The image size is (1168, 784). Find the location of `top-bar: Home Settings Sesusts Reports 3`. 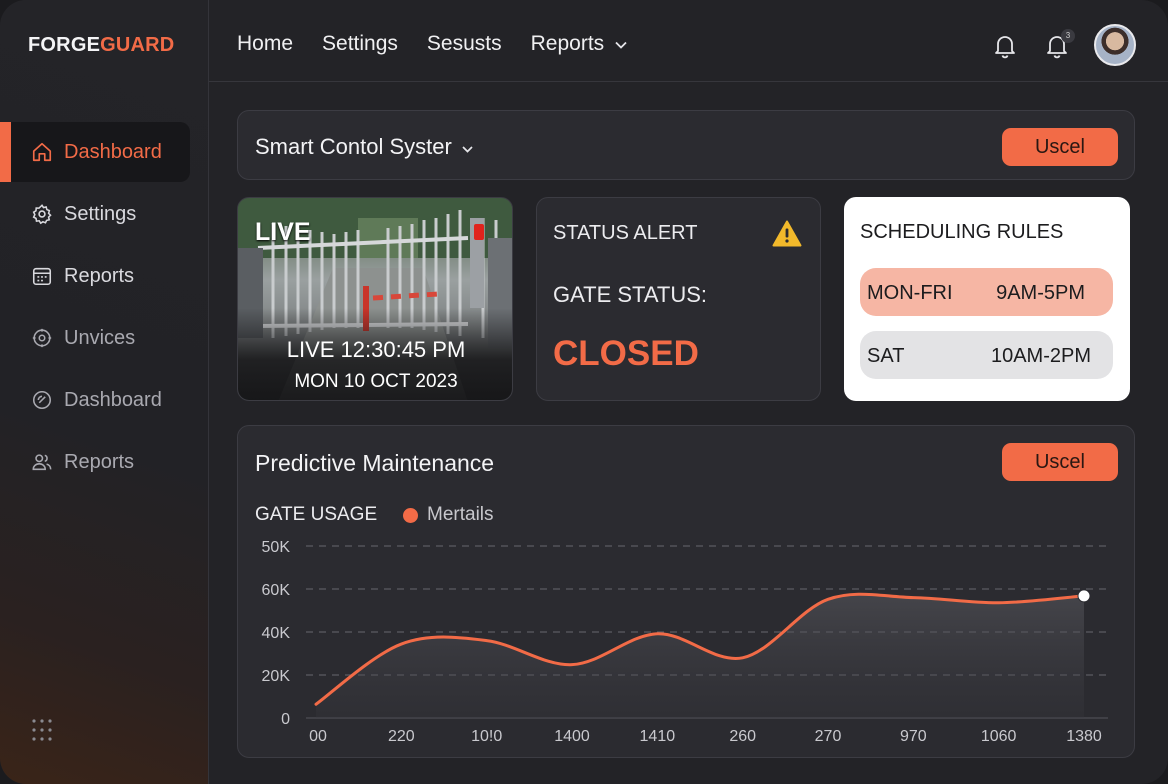

top-bar: Home Settings Sesusts Reports 3 is located at coordinates (688, 41).